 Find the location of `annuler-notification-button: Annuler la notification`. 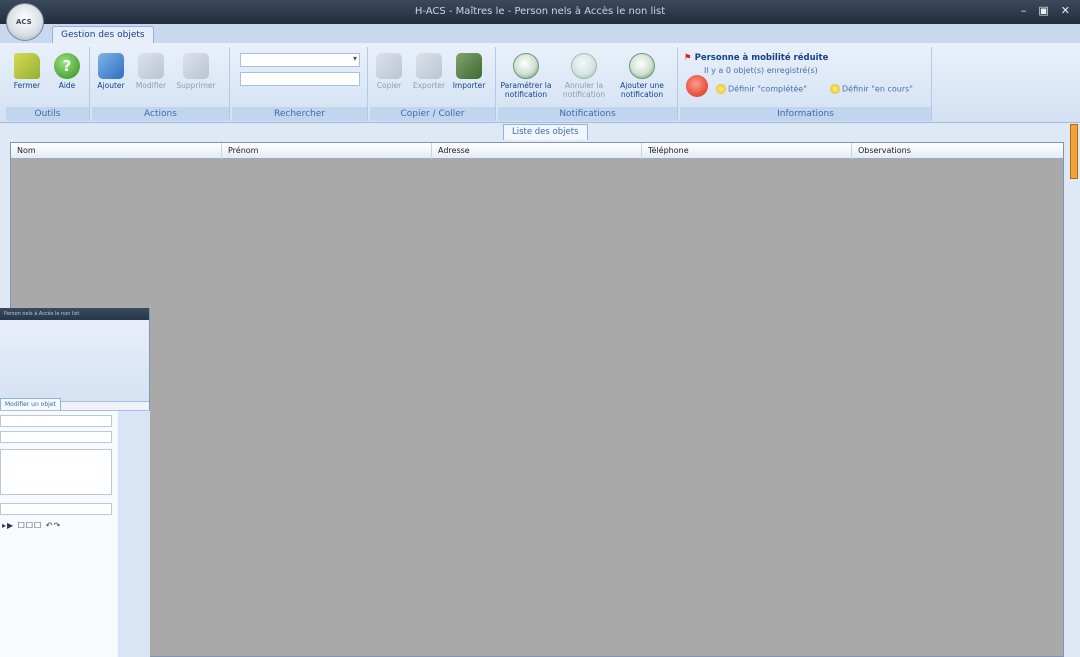

annuler-notification-button: Annuler la notification is located at coordinates (584, 76).